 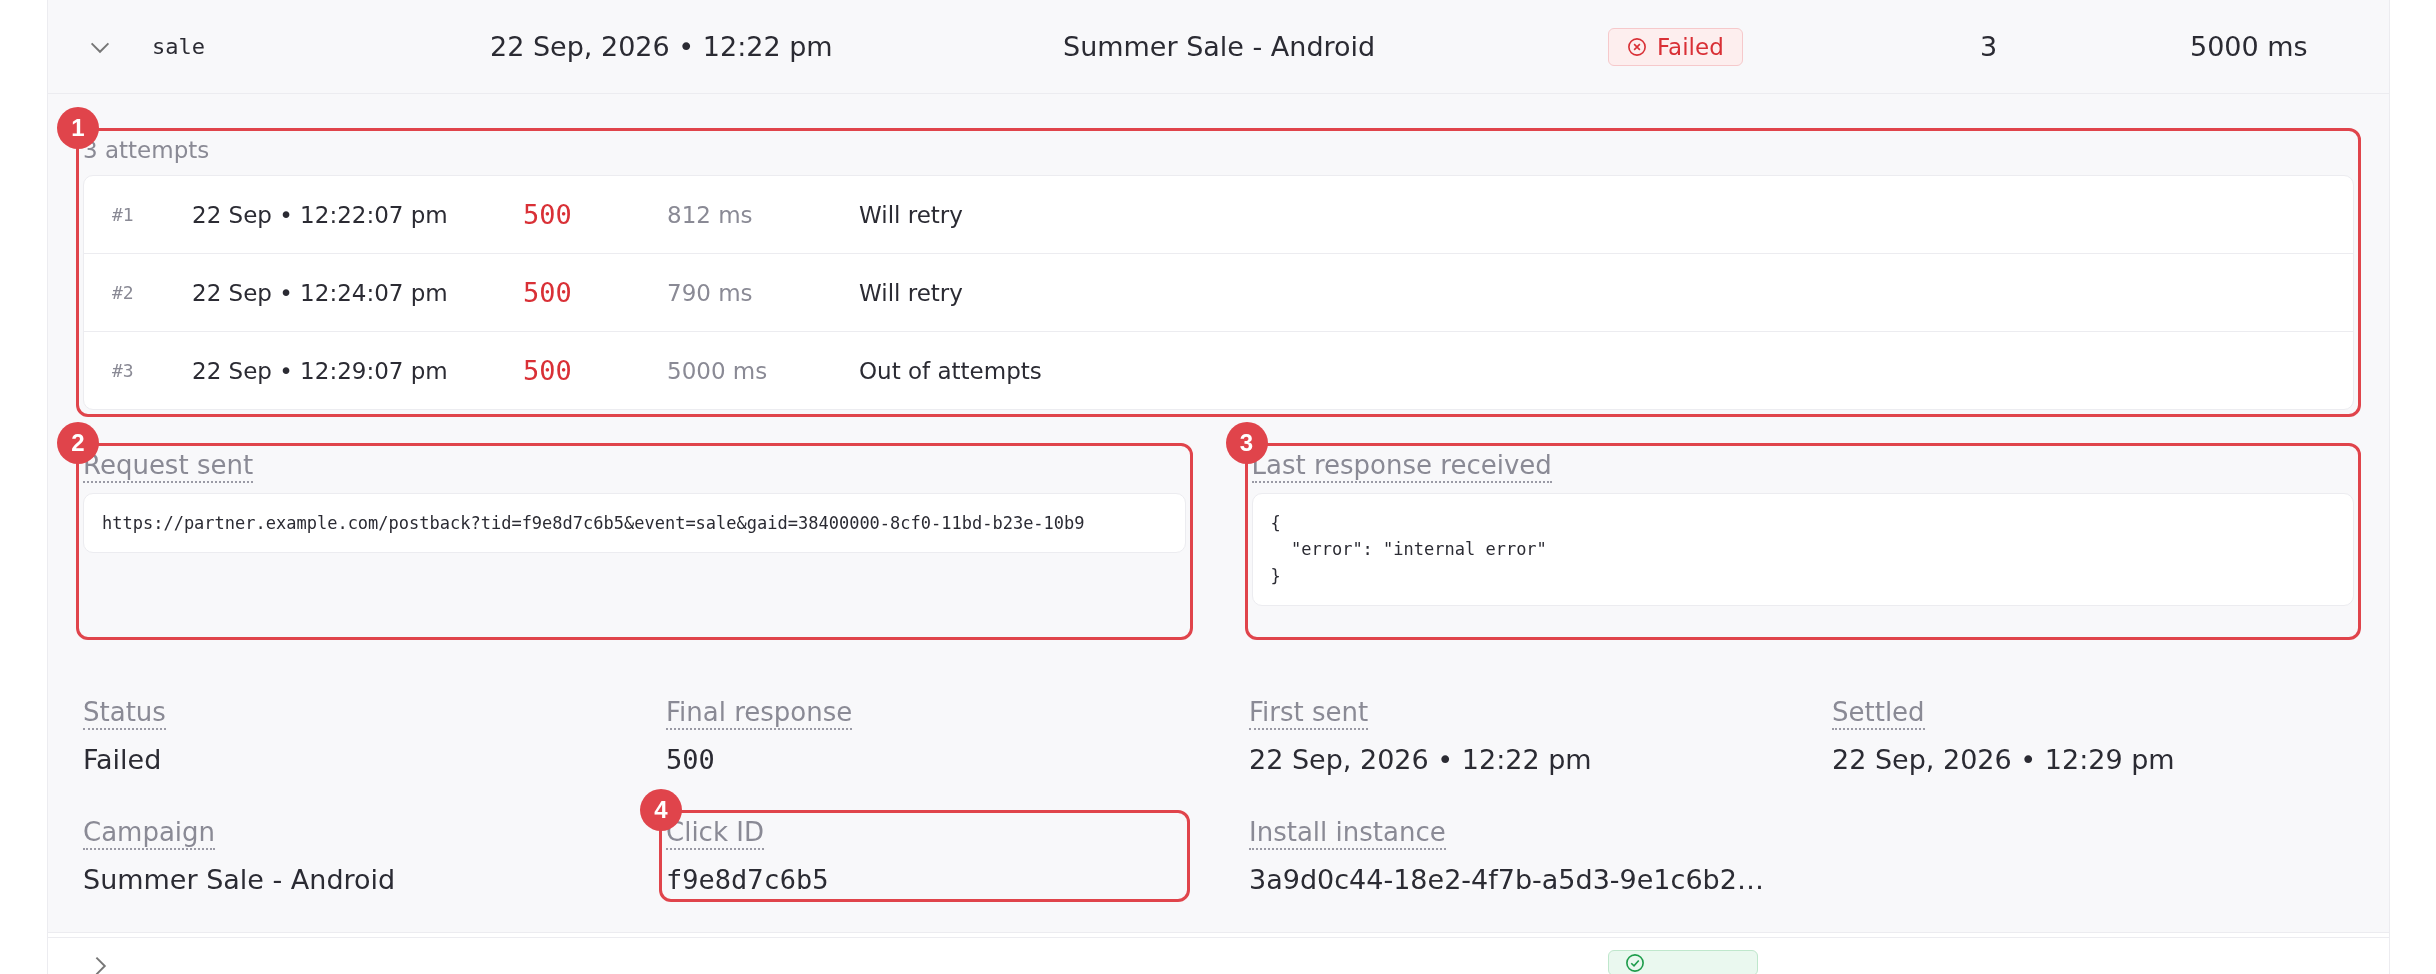 What do you see at coordinates (123, 759) in the screenshot?
I see `field-value: Failed` at bounding box center [123, 759].